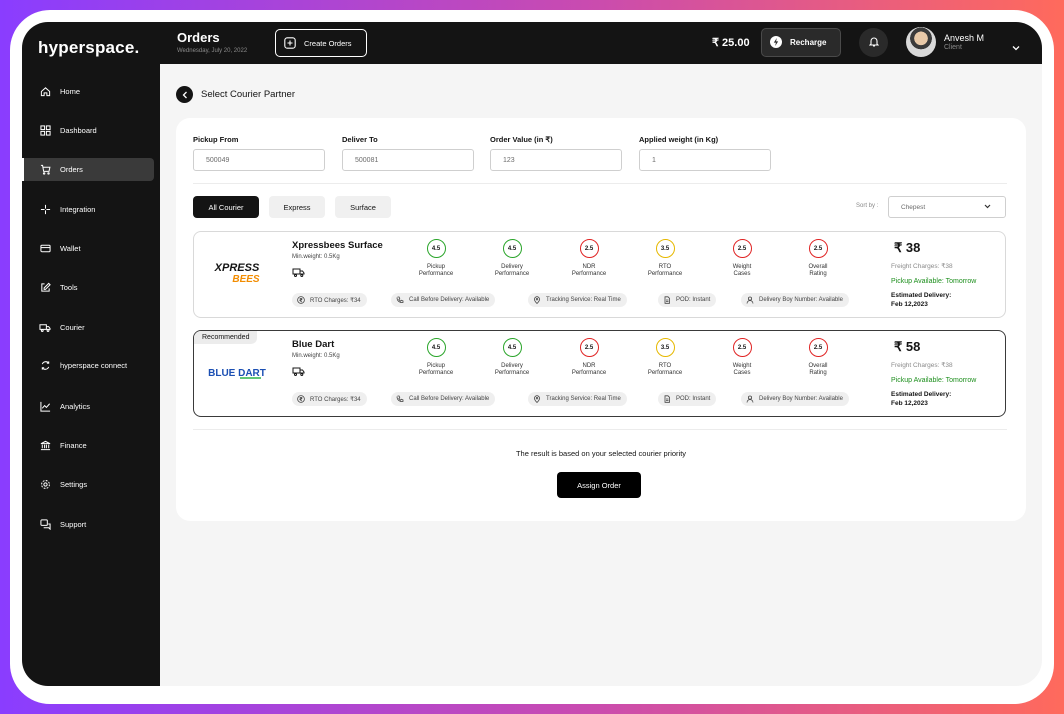 This screenshot has height=714, width=1064. I want to click on recharge-button: Recharge, so click(801, 42).